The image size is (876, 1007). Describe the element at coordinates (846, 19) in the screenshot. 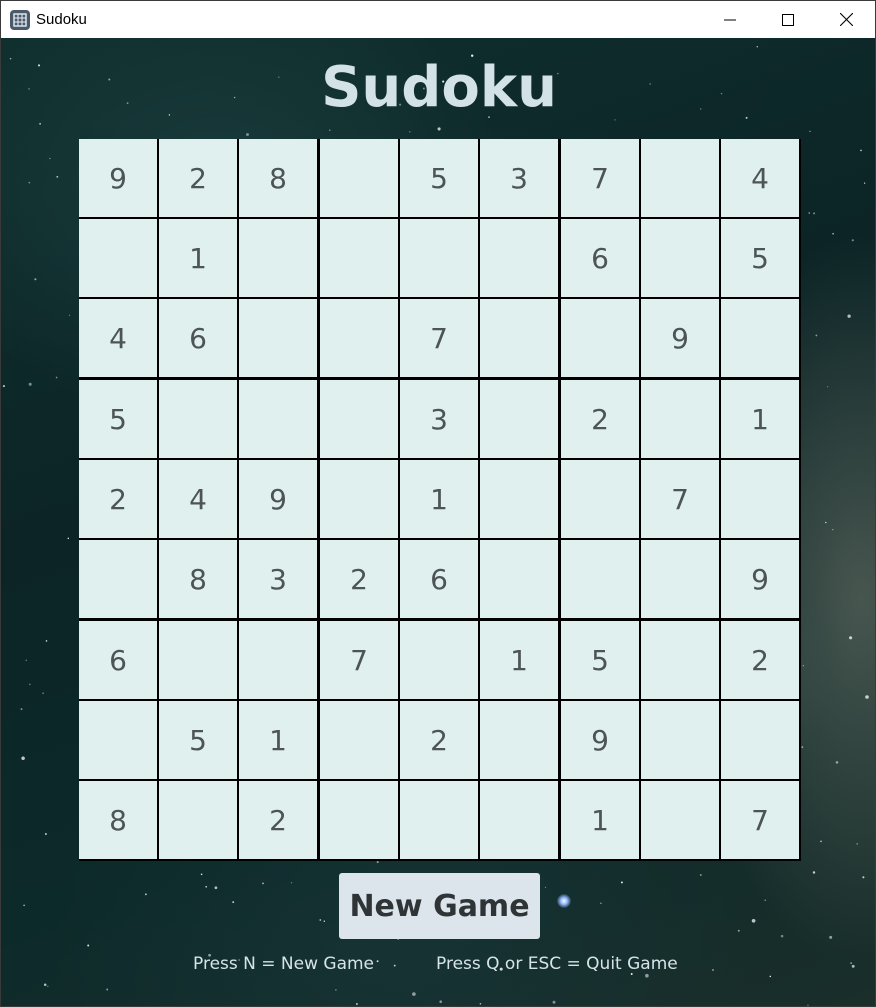

I see `close-button` at that location.